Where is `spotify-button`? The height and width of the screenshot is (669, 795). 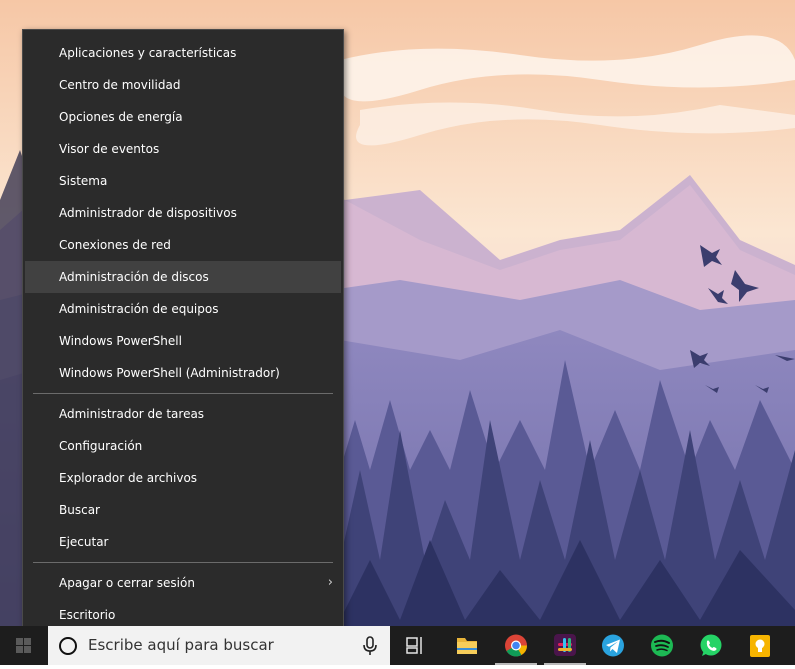
spotify-button is located at coordinates (662, 645).